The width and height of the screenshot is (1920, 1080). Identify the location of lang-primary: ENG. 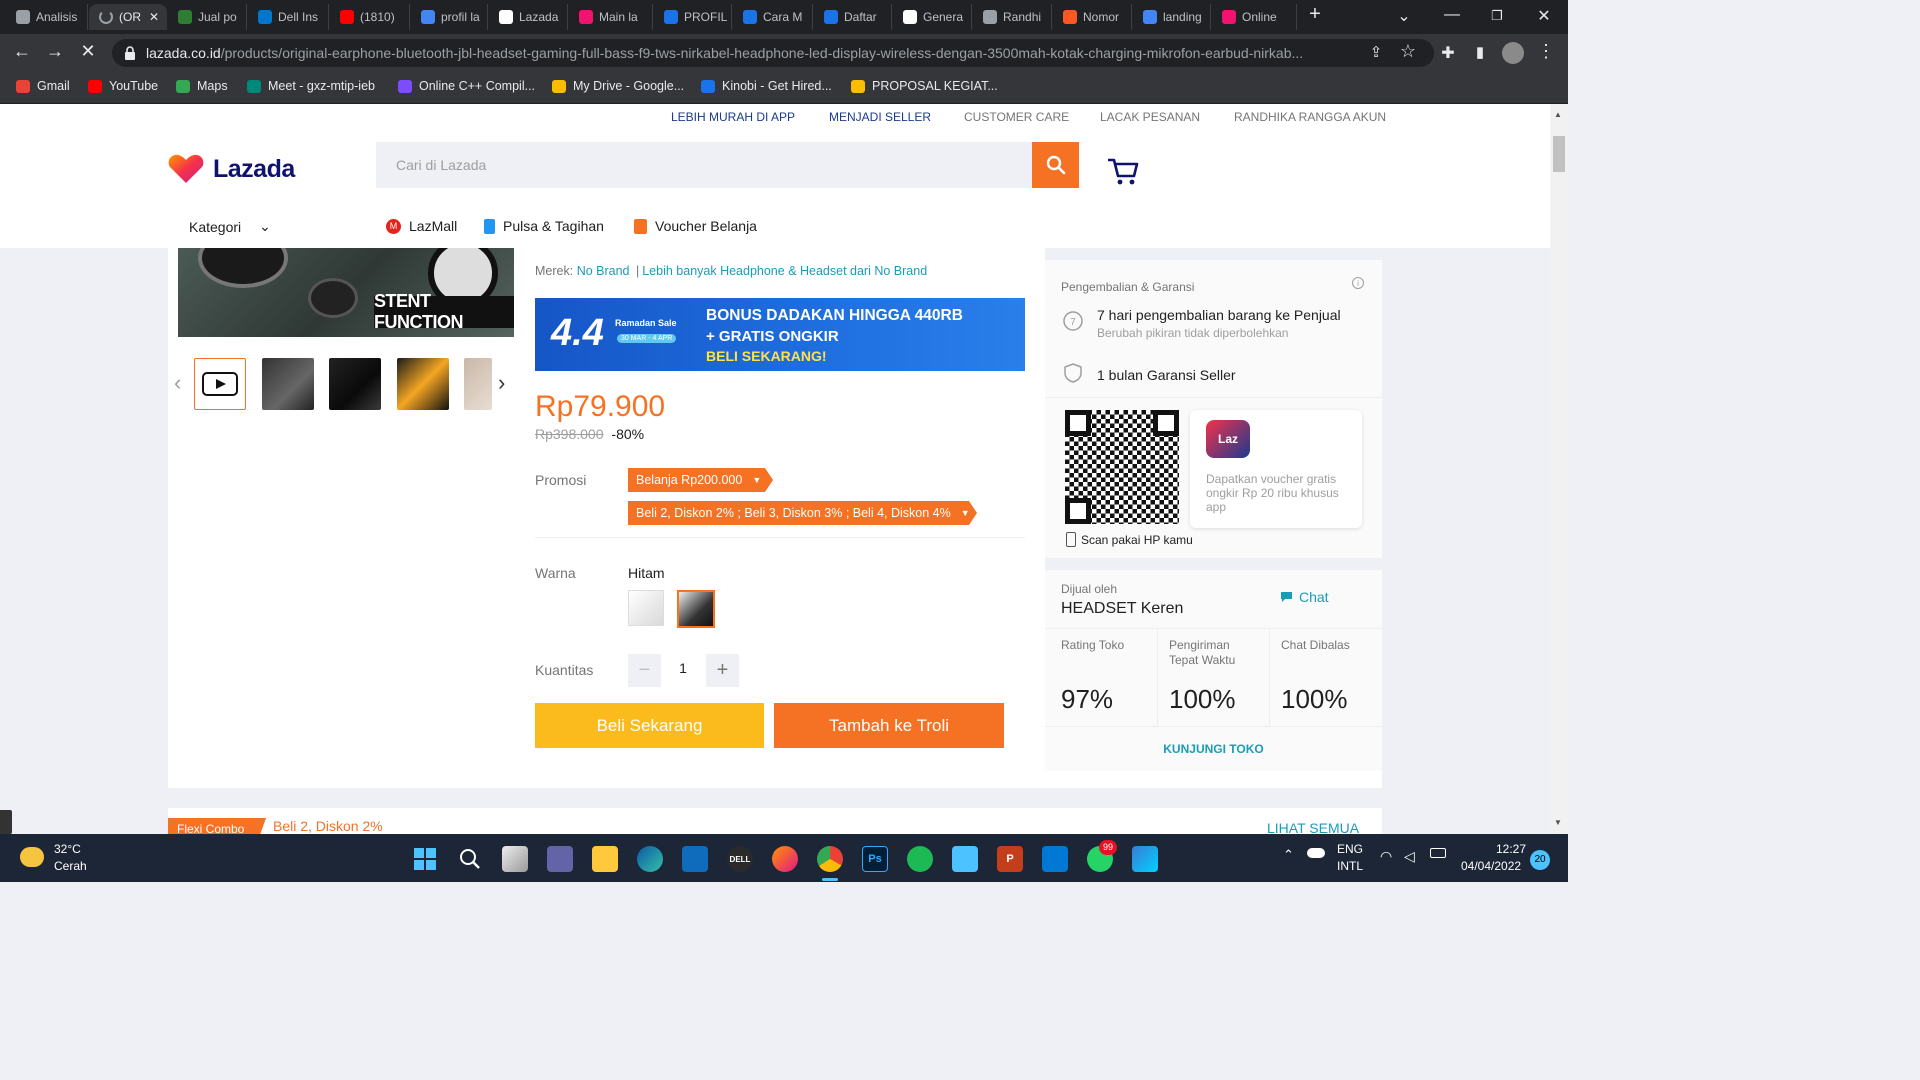
(1350, 849).